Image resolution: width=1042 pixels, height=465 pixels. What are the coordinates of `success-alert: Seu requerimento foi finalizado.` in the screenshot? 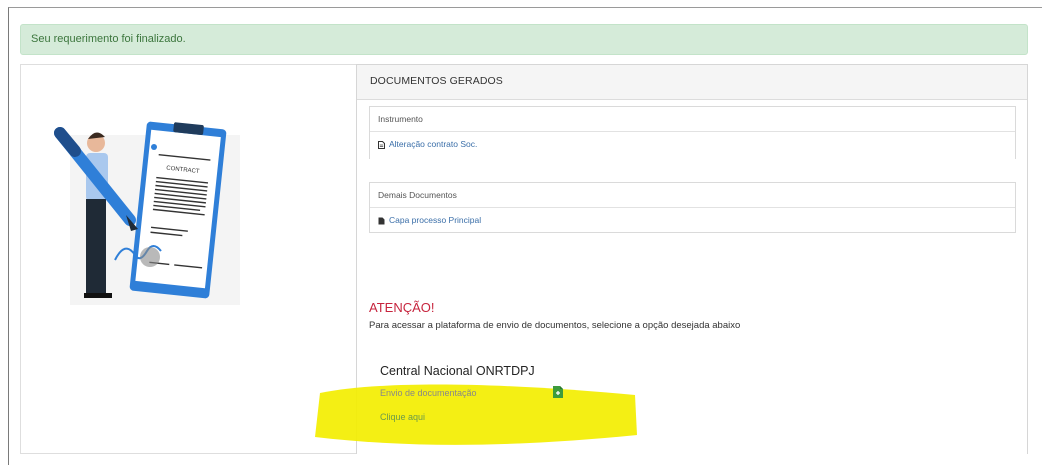 It's located at (524, 39).